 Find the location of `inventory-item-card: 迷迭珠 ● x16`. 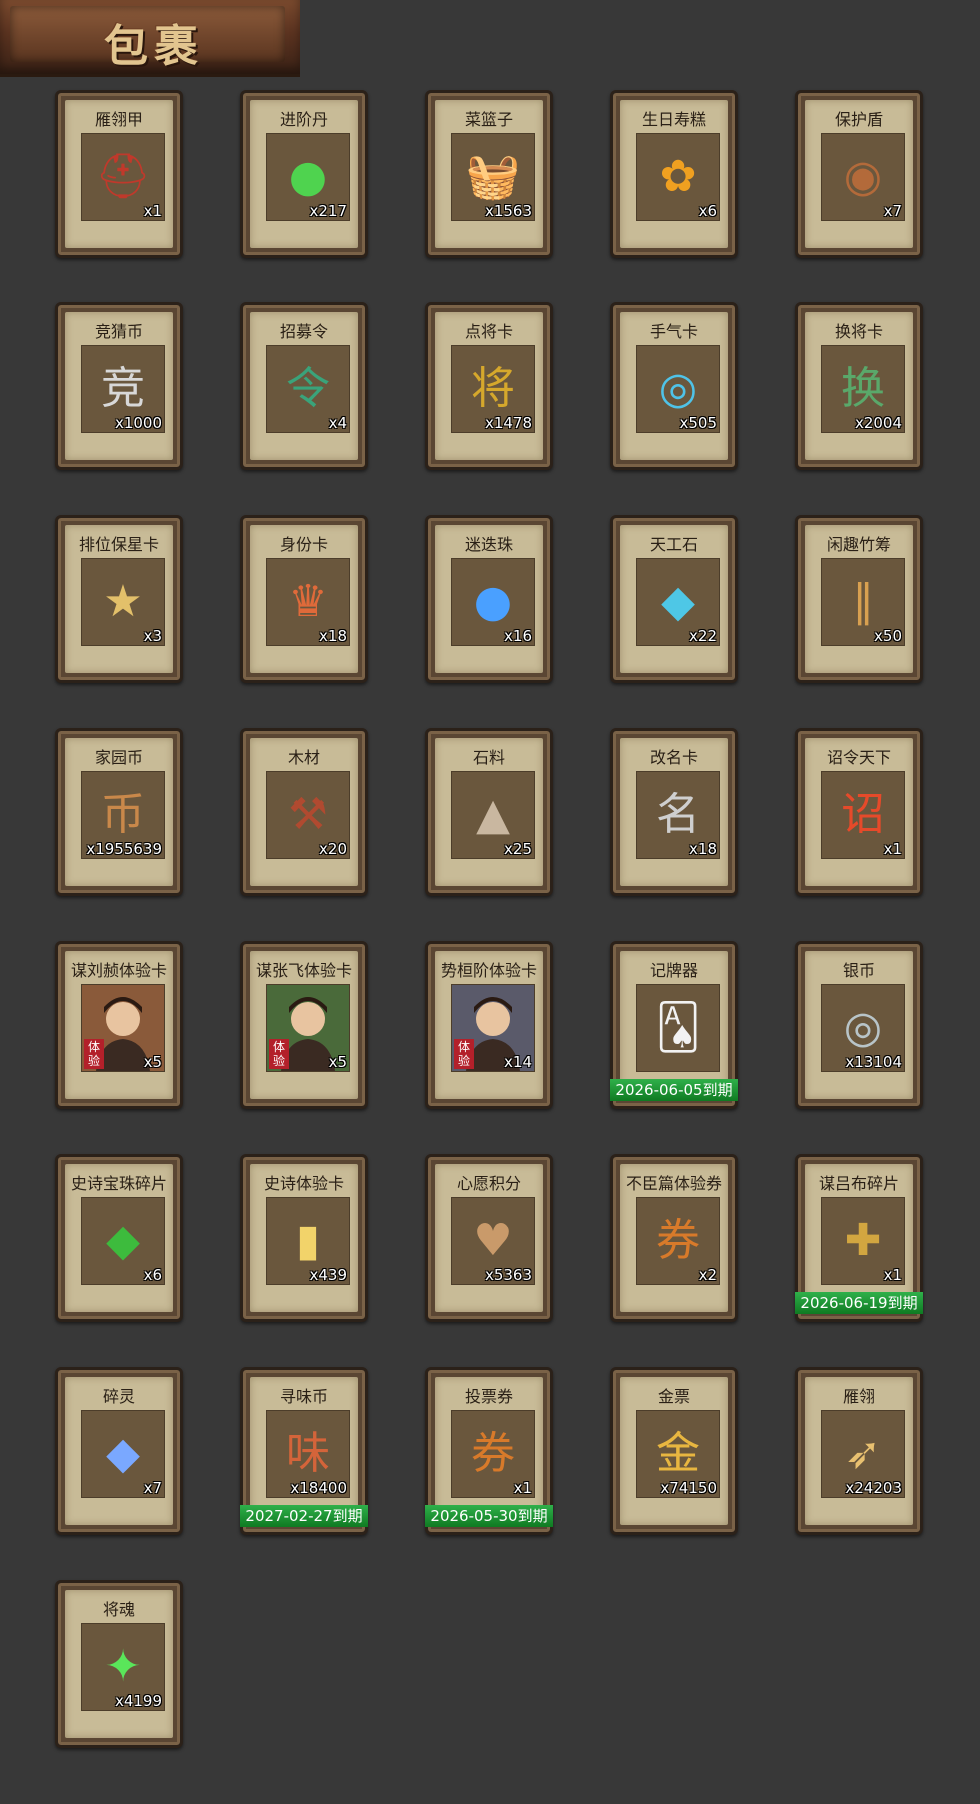

inventory-item-card: 迷迭珠 ● x16 is located at coordinates (489, 599).